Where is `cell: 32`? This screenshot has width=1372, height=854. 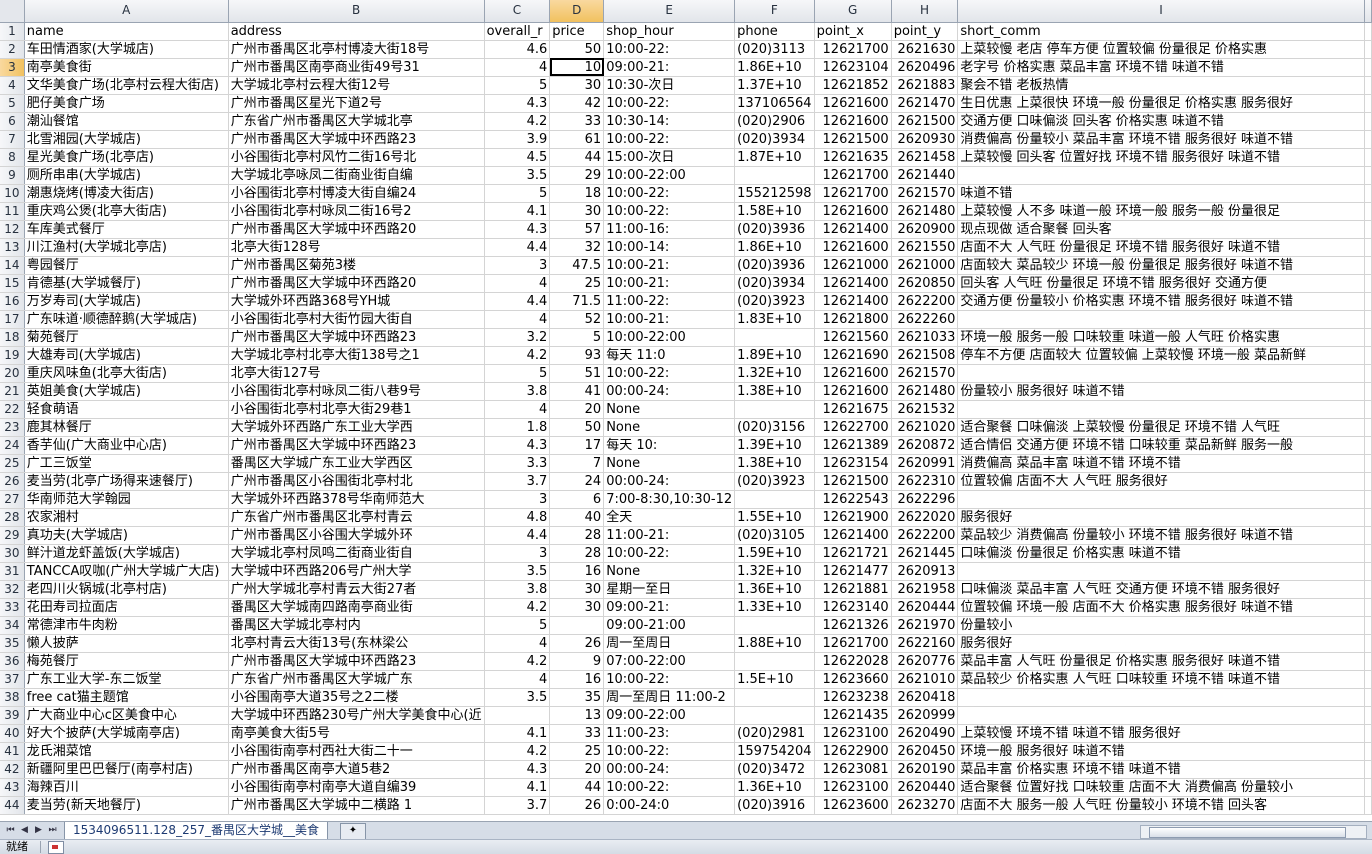
cell: 32 is located at coordinates (577, 247).